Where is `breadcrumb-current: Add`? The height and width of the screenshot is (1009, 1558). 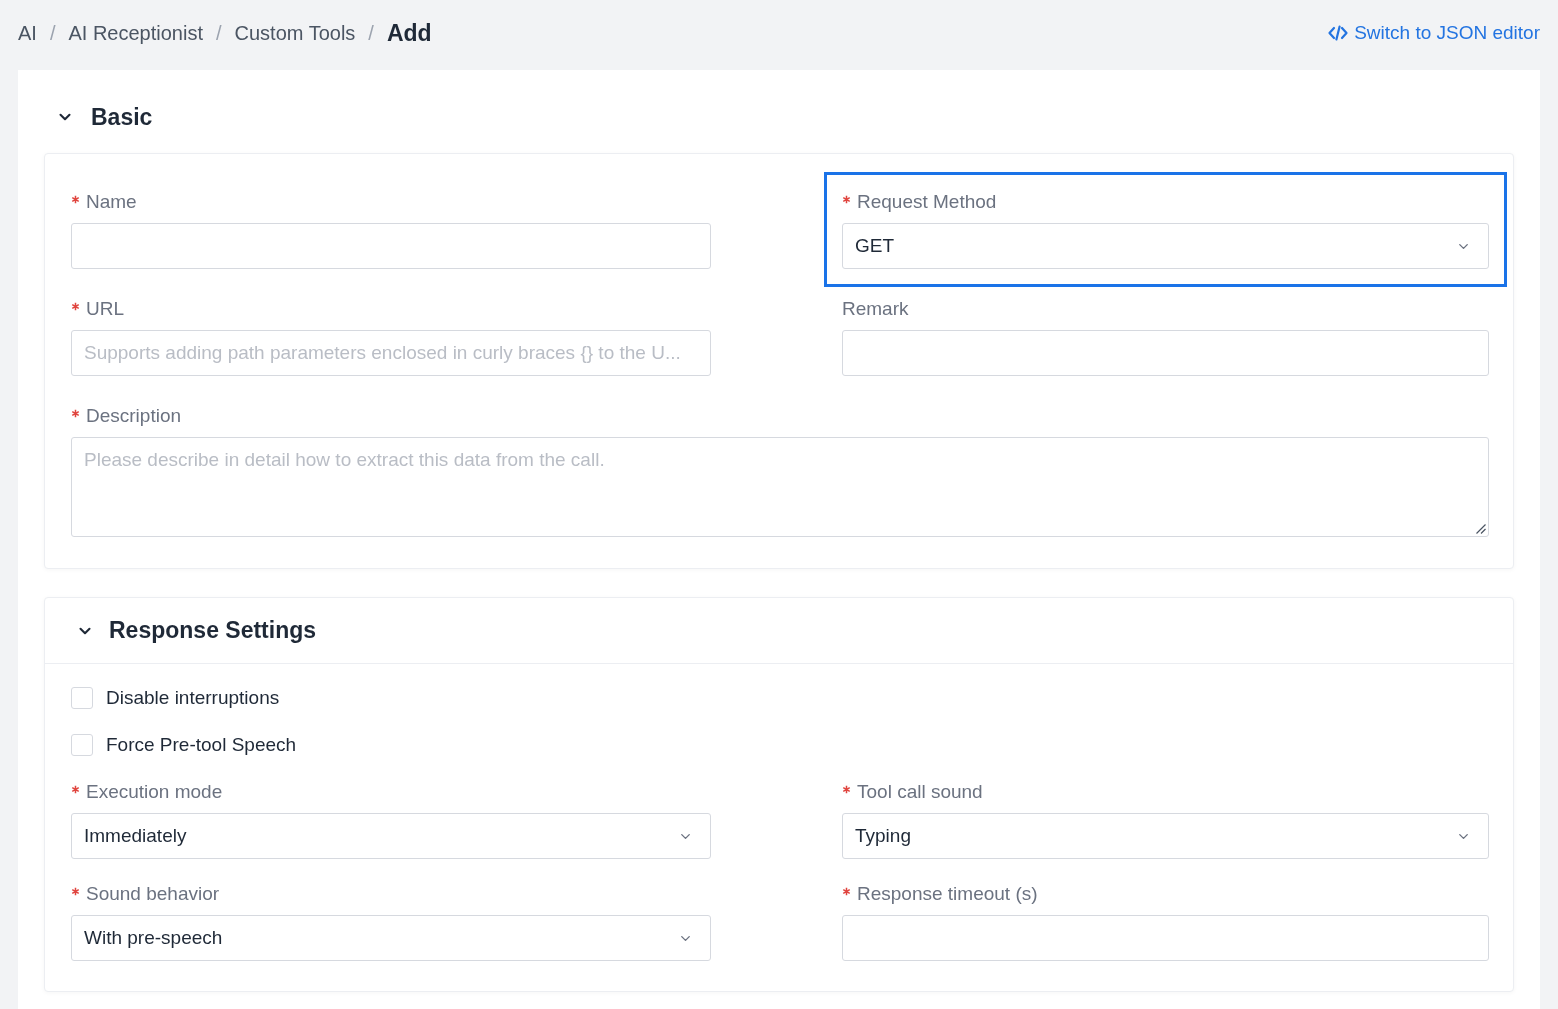 breadcrumb-current: Add is located at coordinates (409, 33).